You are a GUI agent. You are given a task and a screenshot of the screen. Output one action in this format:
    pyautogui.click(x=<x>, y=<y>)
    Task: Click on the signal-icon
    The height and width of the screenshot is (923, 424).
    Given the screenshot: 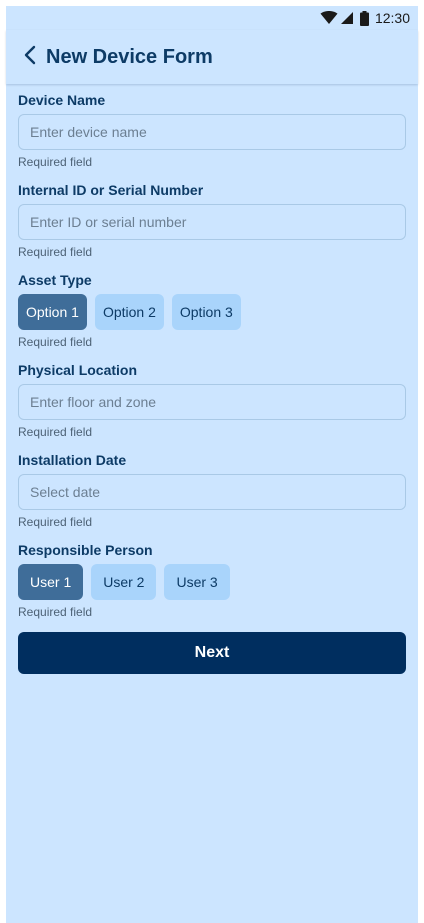 What is the action you would take?
    pyautogui.click(x=347, y=18)
    